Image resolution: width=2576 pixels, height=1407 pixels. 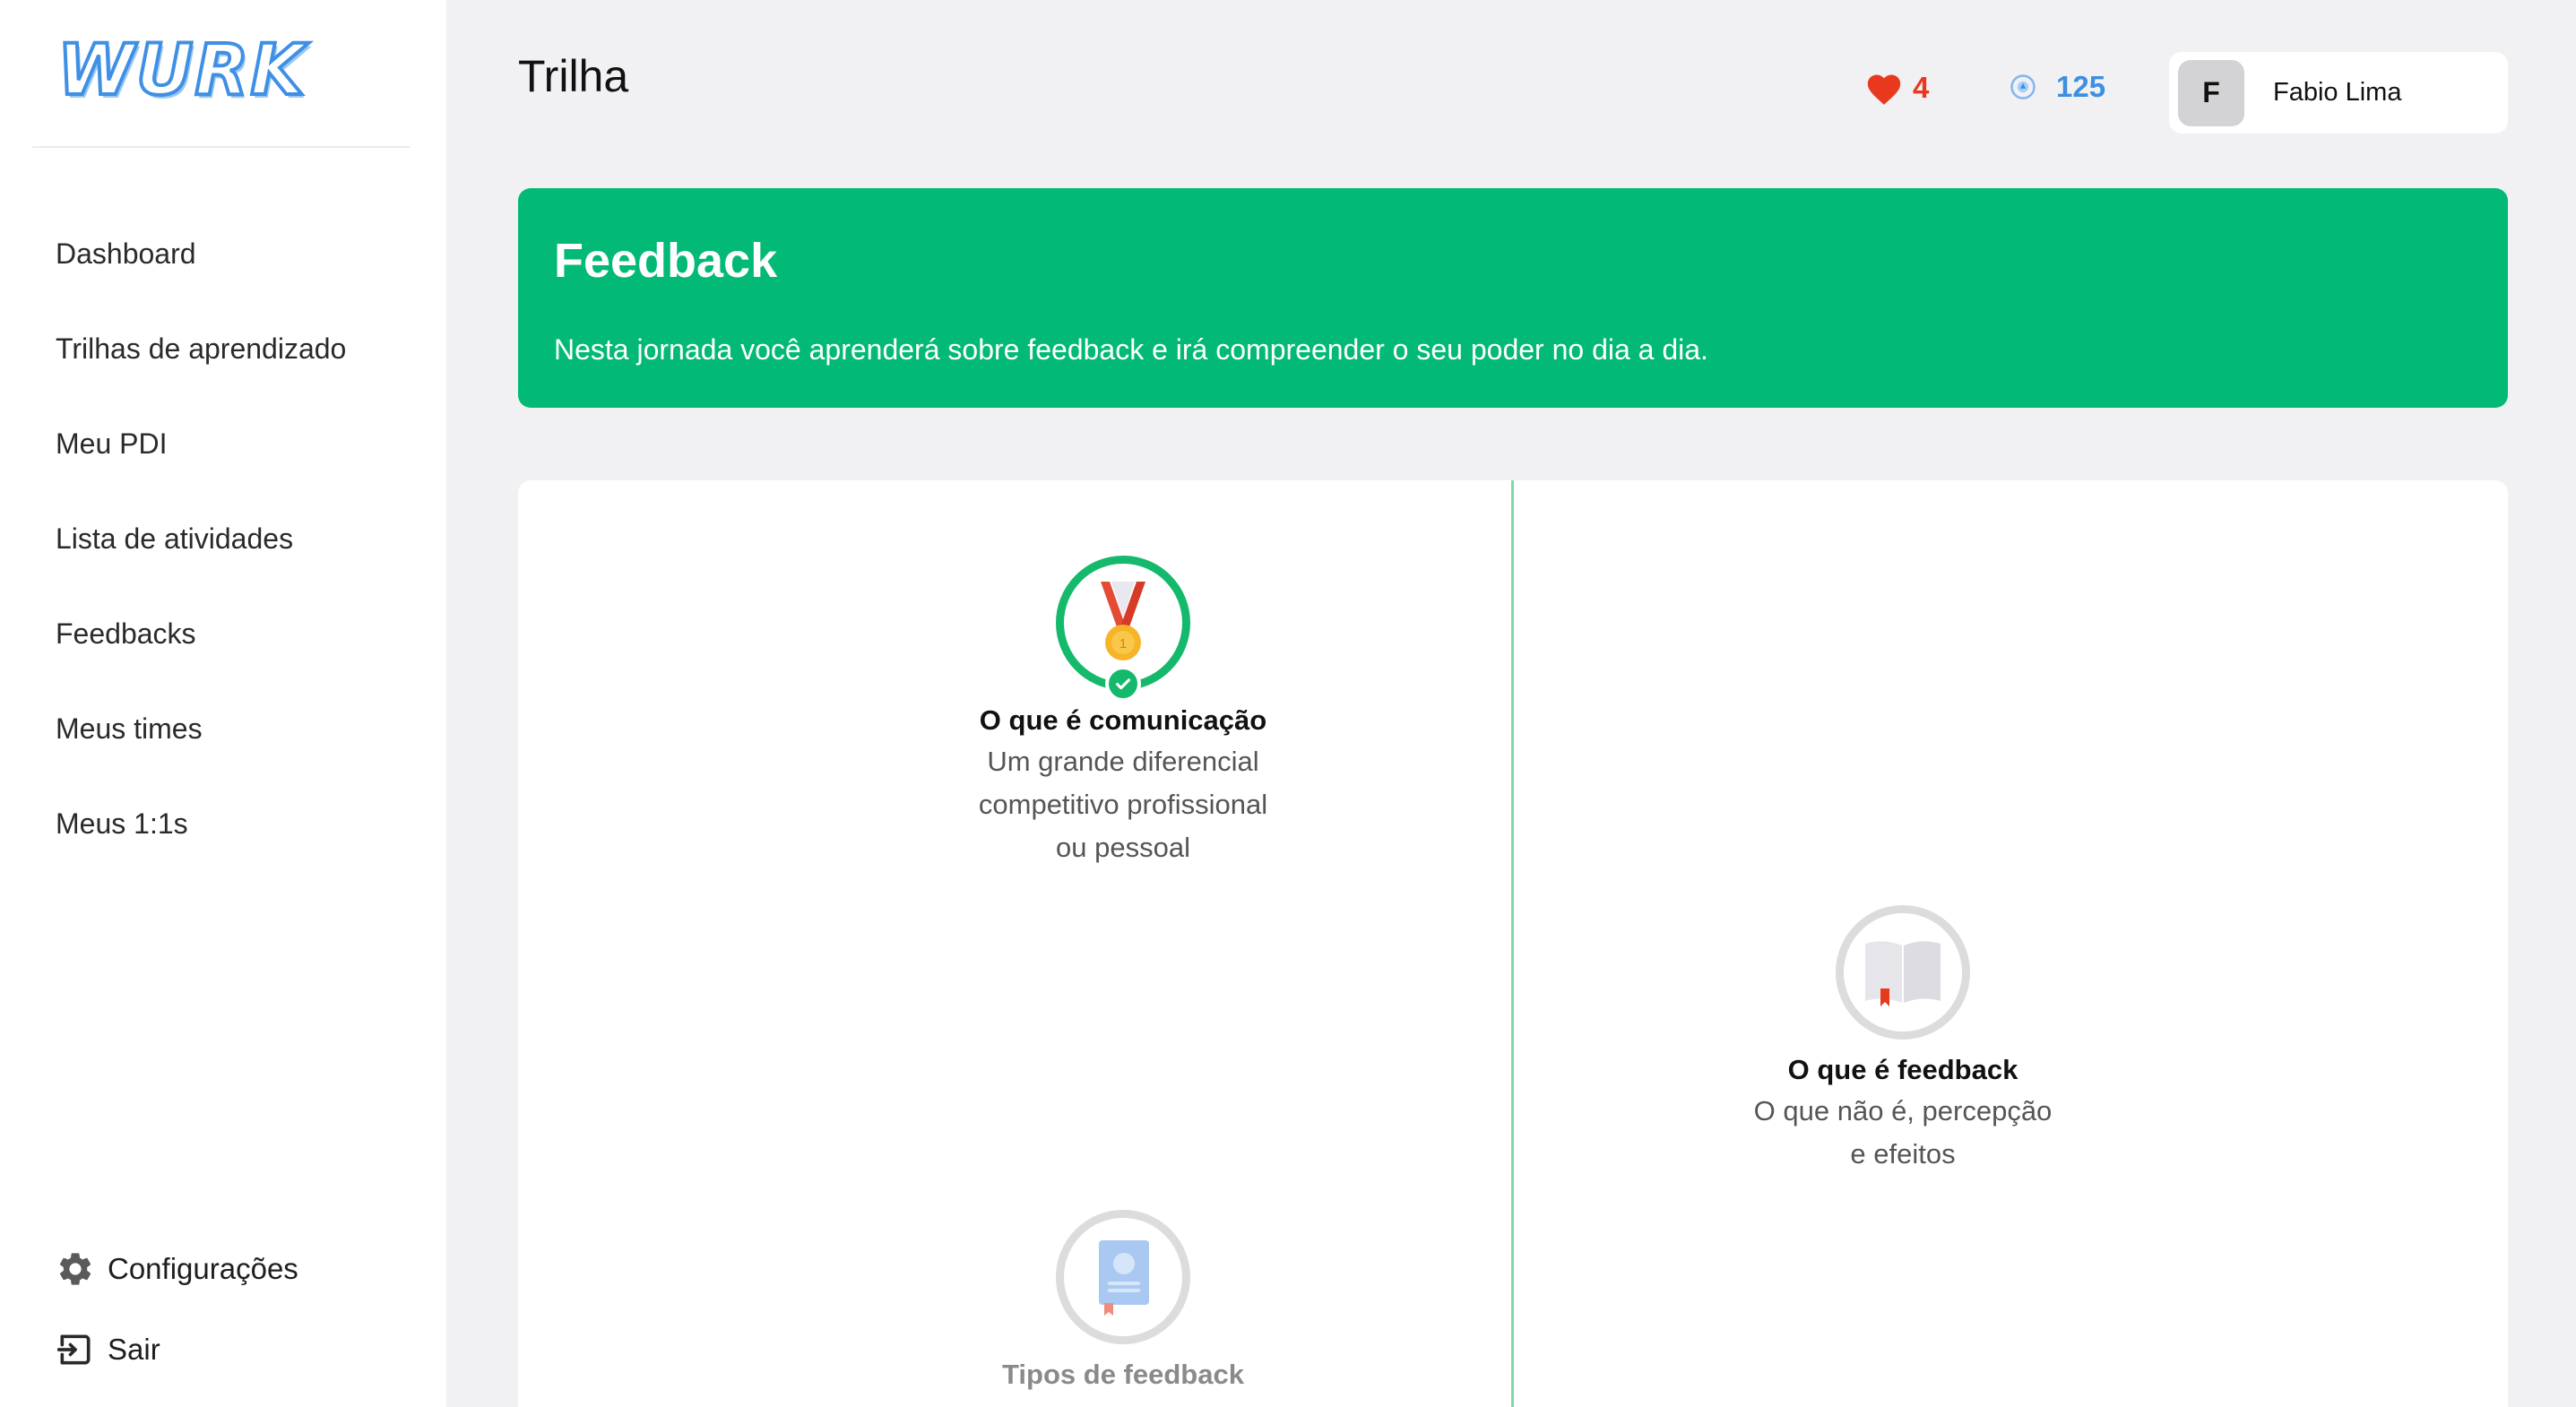 I want to click on sidebar-item-activity-list: Lista de atividades, so click(x=201, y=557).